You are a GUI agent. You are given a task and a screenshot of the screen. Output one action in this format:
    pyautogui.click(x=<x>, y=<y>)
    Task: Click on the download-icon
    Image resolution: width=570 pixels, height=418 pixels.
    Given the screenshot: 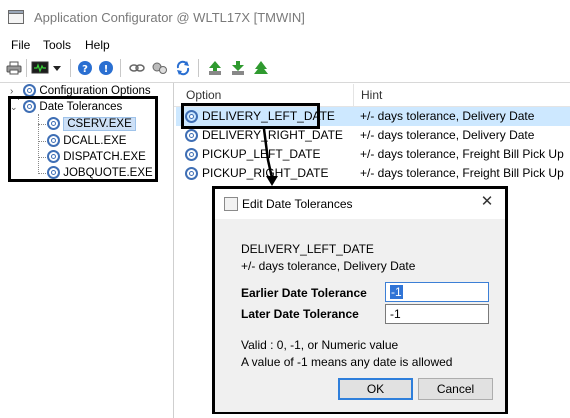 What is the action you would take?
    pyautogui.click(x=238, y=68)
    